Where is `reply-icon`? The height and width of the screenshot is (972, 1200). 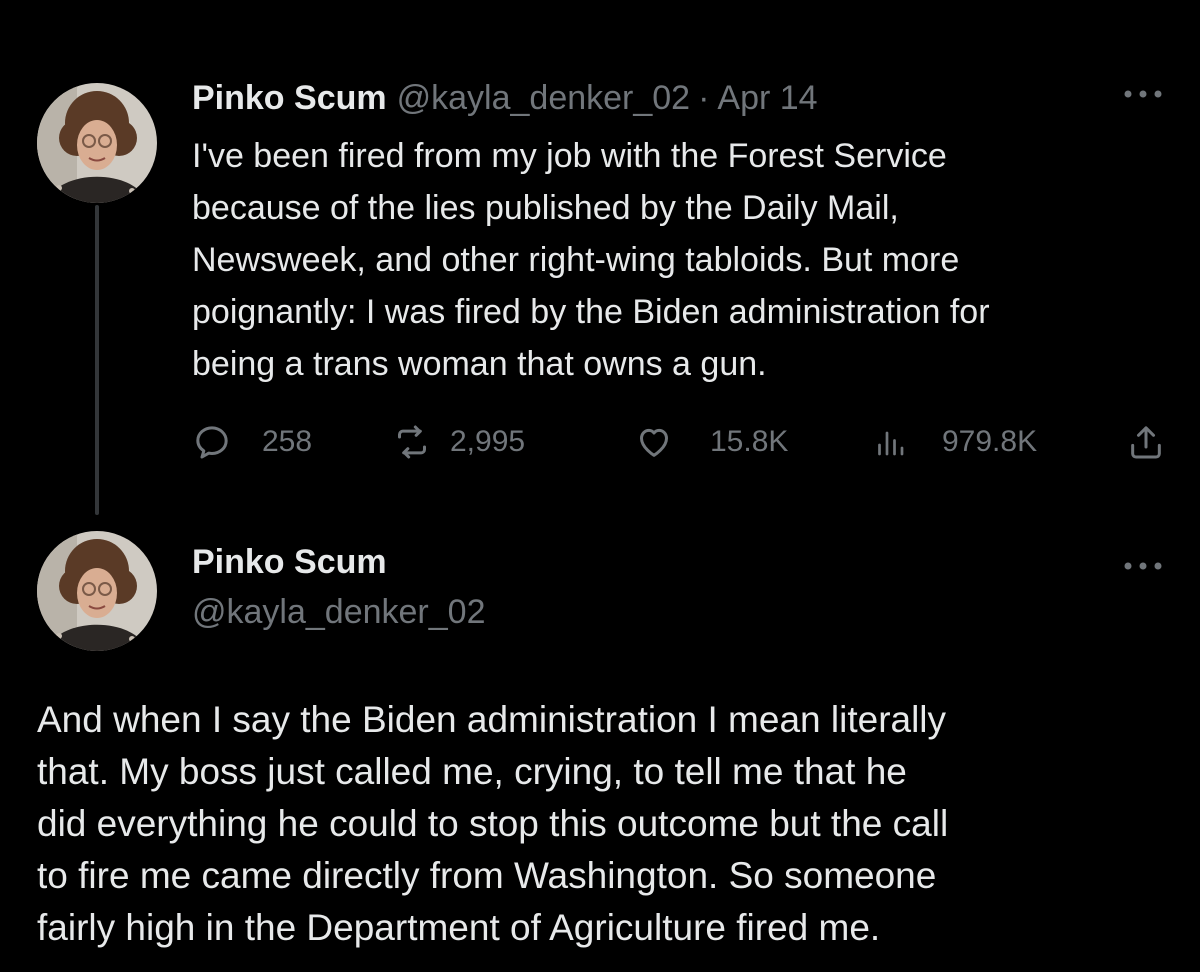 reply-icon is located at coordinates (212, 442).